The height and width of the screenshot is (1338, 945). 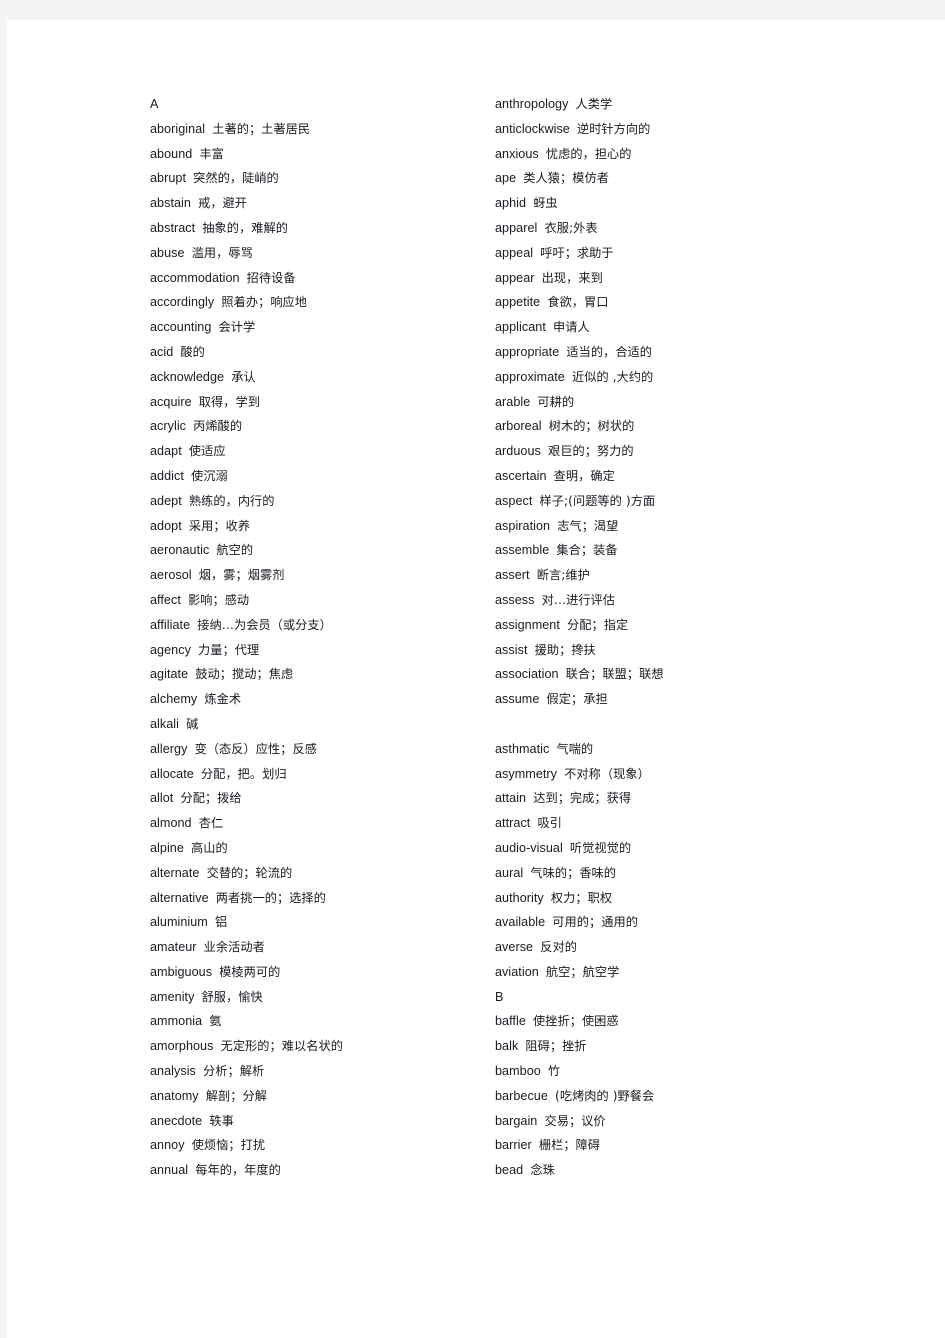 What do you see at coordinates (322, 1121) in the screenshot?
I see `vocabulary-entry: anecdote 轶事` at bounding box center [322, 1121].